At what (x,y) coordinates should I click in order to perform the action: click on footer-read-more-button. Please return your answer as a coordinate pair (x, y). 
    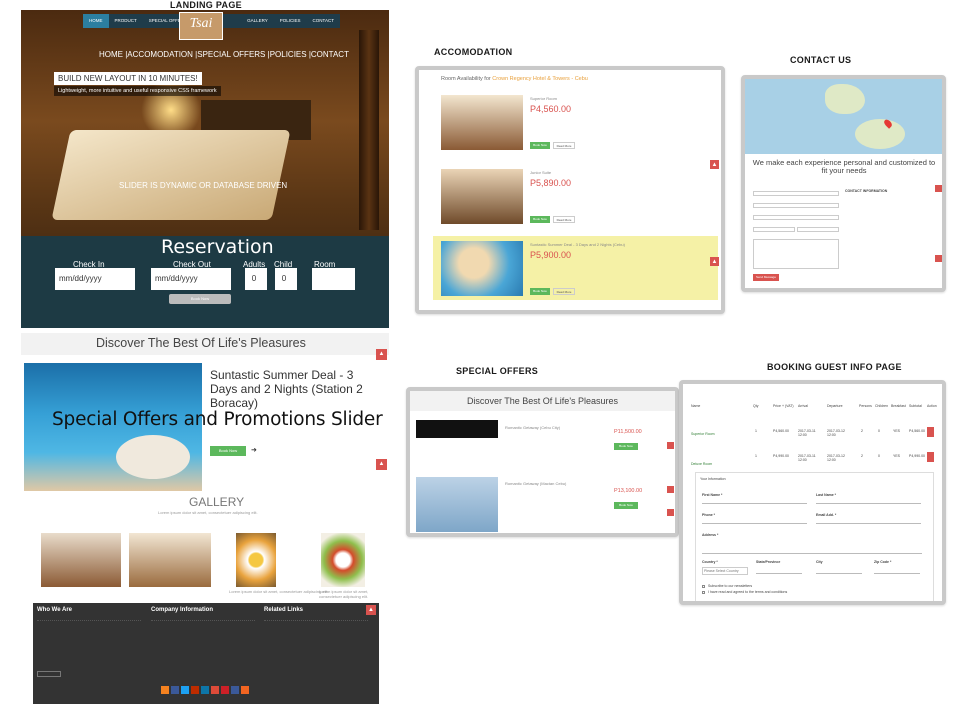
    Looking at the image, I should click on (49, 674).